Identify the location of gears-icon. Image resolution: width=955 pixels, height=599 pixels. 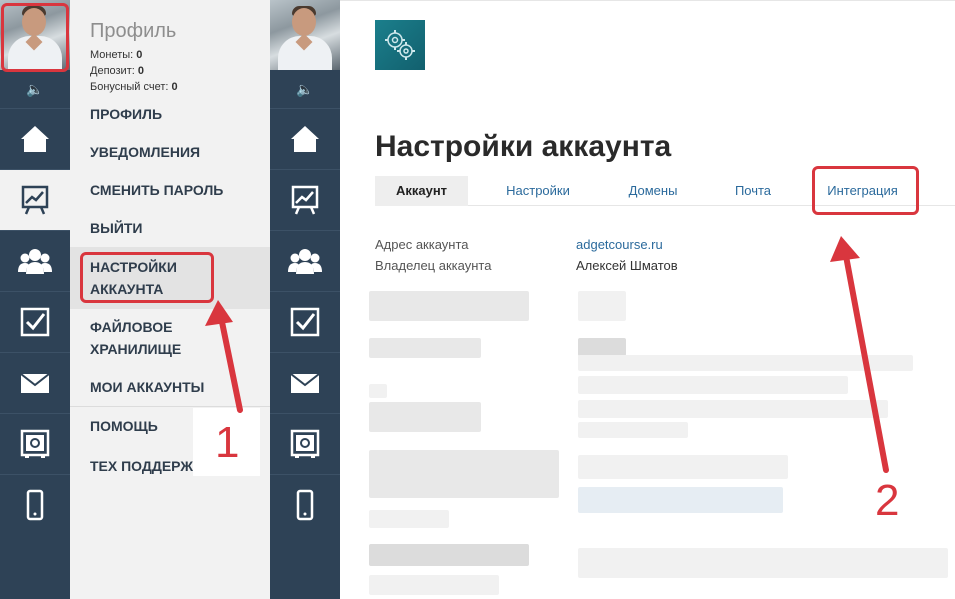
(400, 45).